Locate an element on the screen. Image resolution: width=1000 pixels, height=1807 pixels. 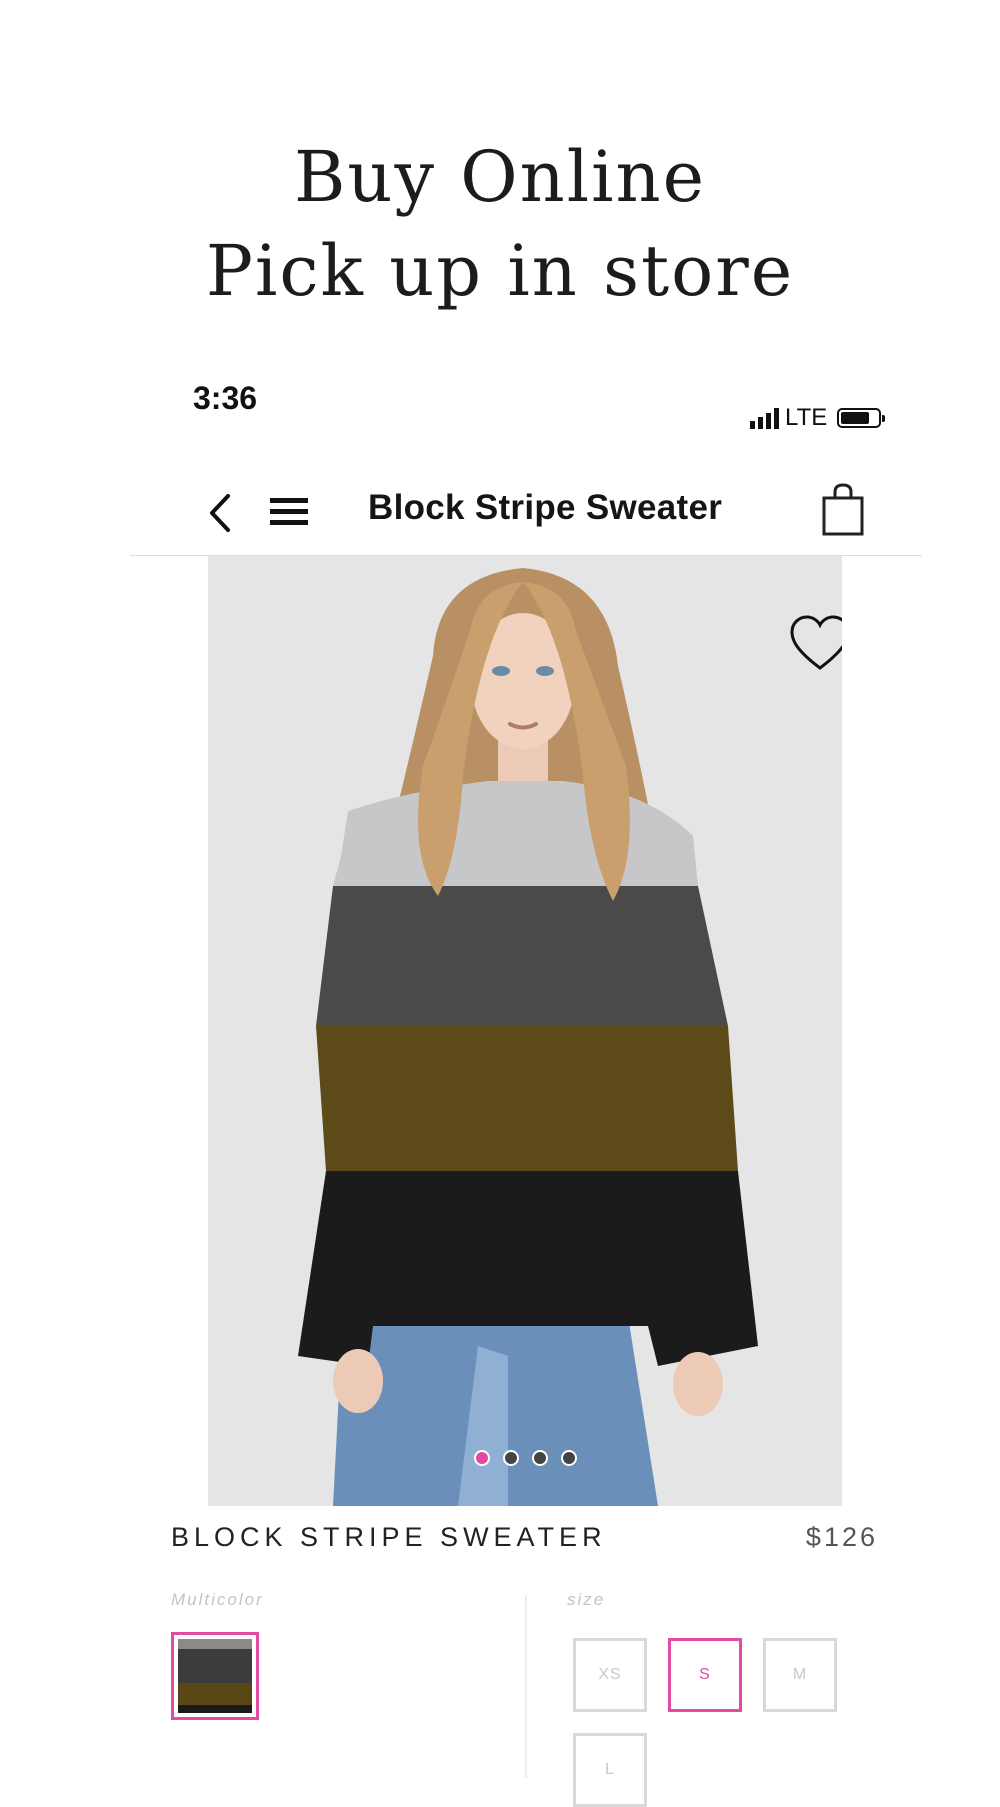
shopping-bag-button is located at coordinates (843, 510).